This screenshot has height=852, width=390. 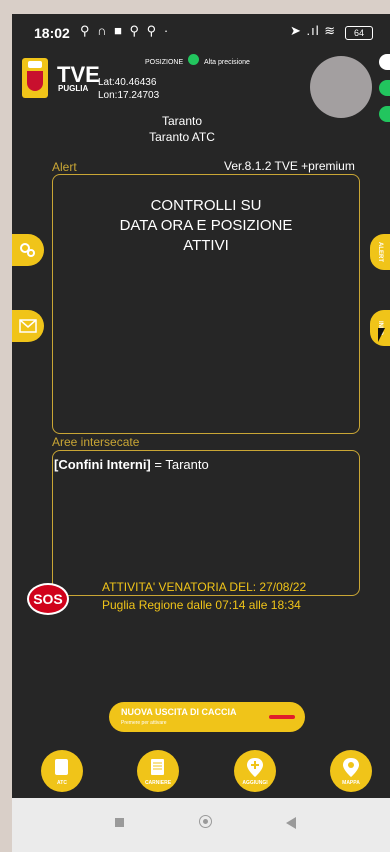 I want to click on latitude: Lat:40.46436, so click(x=127, y=82).